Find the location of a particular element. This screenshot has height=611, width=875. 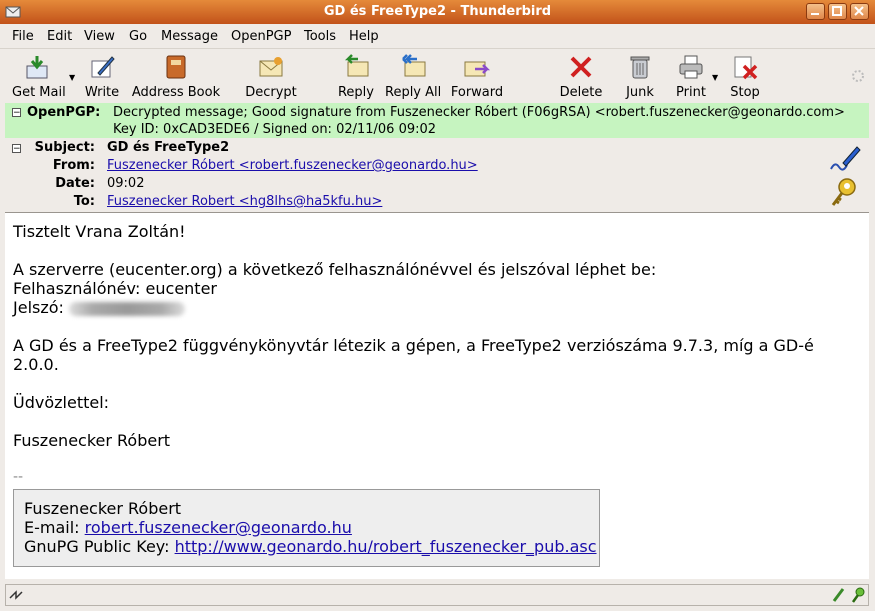

menu-tools: Tools is located at coordinates (320, 36).